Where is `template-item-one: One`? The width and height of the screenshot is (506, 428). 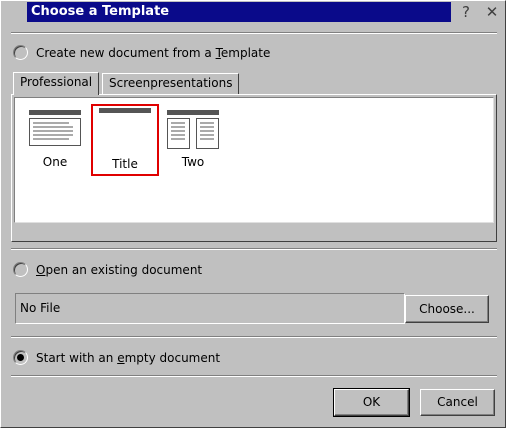 template-item-one: One is located at coordinates (55, 138).